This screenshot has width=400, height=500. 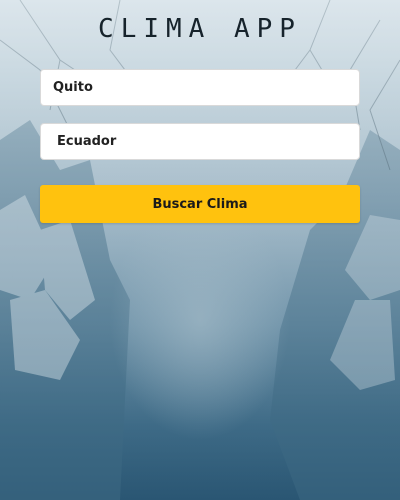 I want to click on city-input, so click(x=200, y=87).